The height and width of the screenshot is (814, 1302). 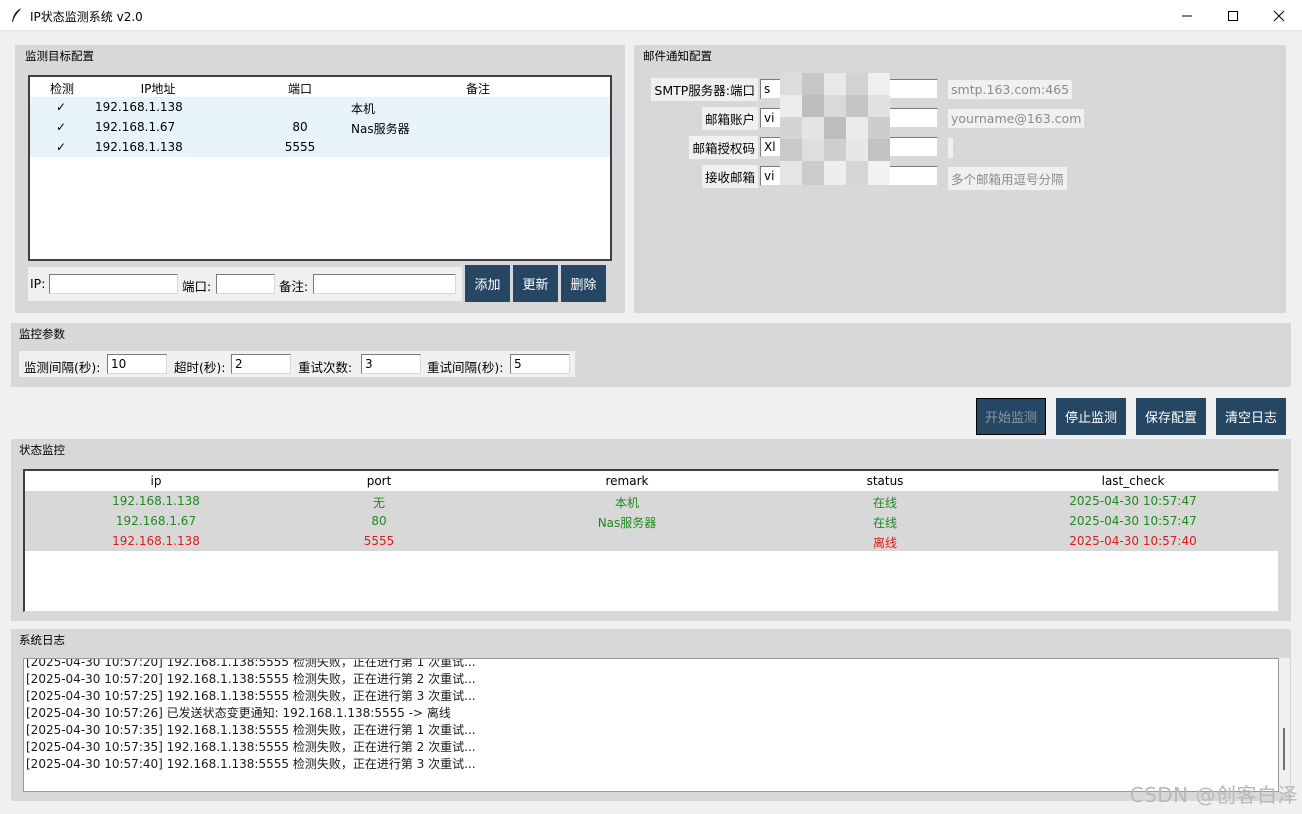 What do you see at coordinates (379, 521) in the screenshot?
I see `status-port: 80` at bounding box center [379, 521].